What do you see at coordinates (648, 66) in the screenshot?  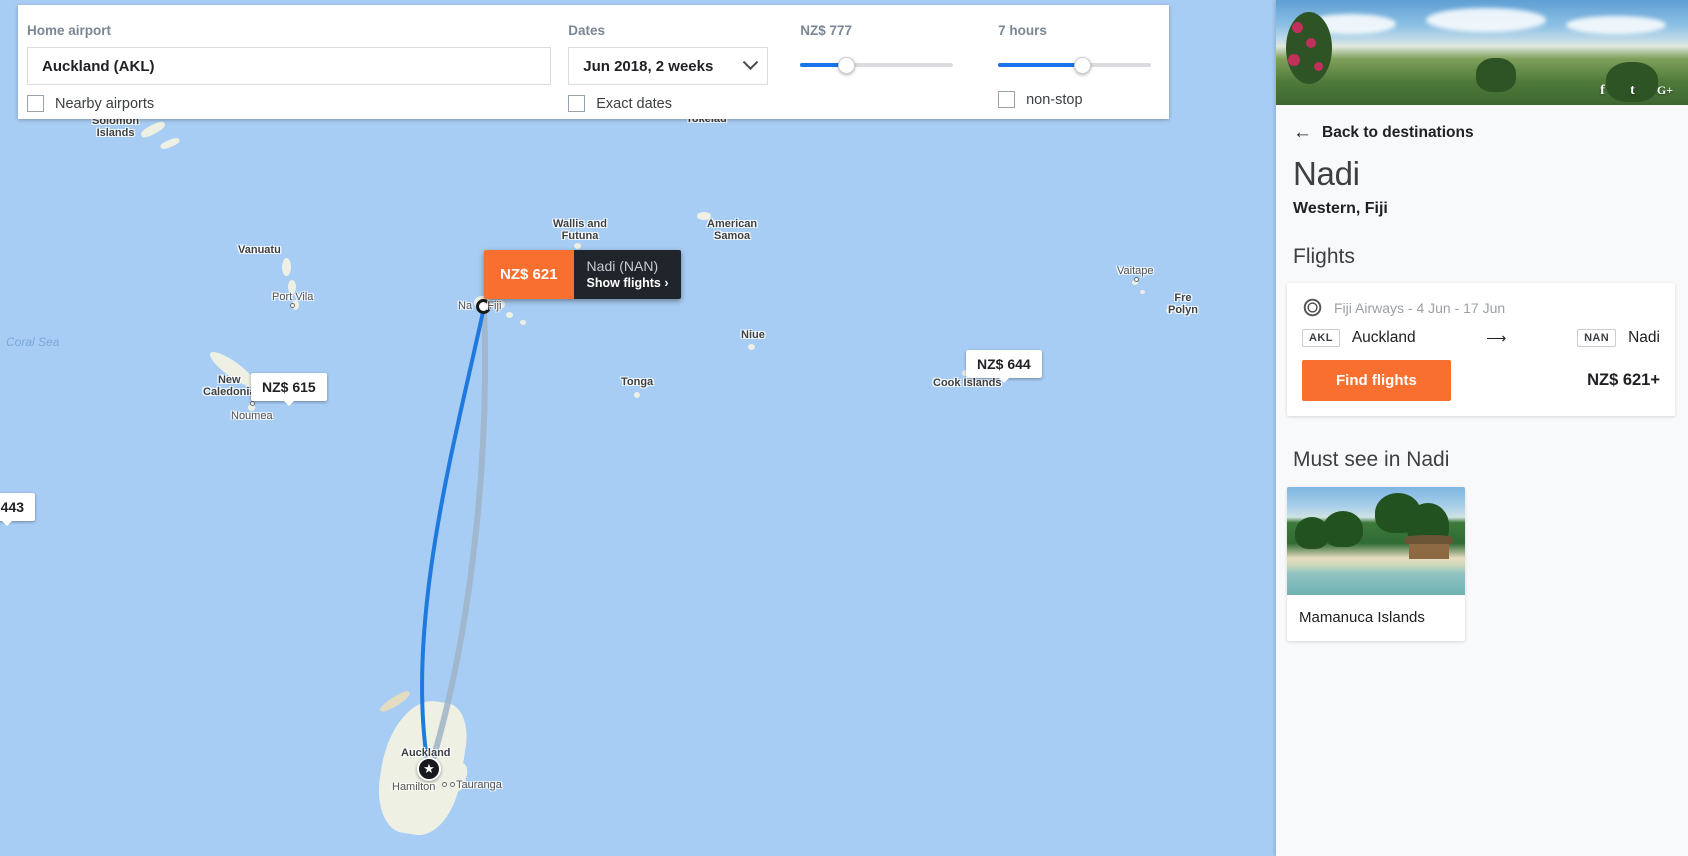 I see `dates-select-value: Jun 2018, 2 weeks` at bounding box center [648, 66].